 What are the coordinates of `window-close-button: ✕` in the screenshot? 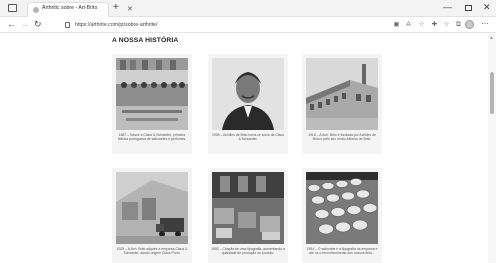 It's located at (487, 7).